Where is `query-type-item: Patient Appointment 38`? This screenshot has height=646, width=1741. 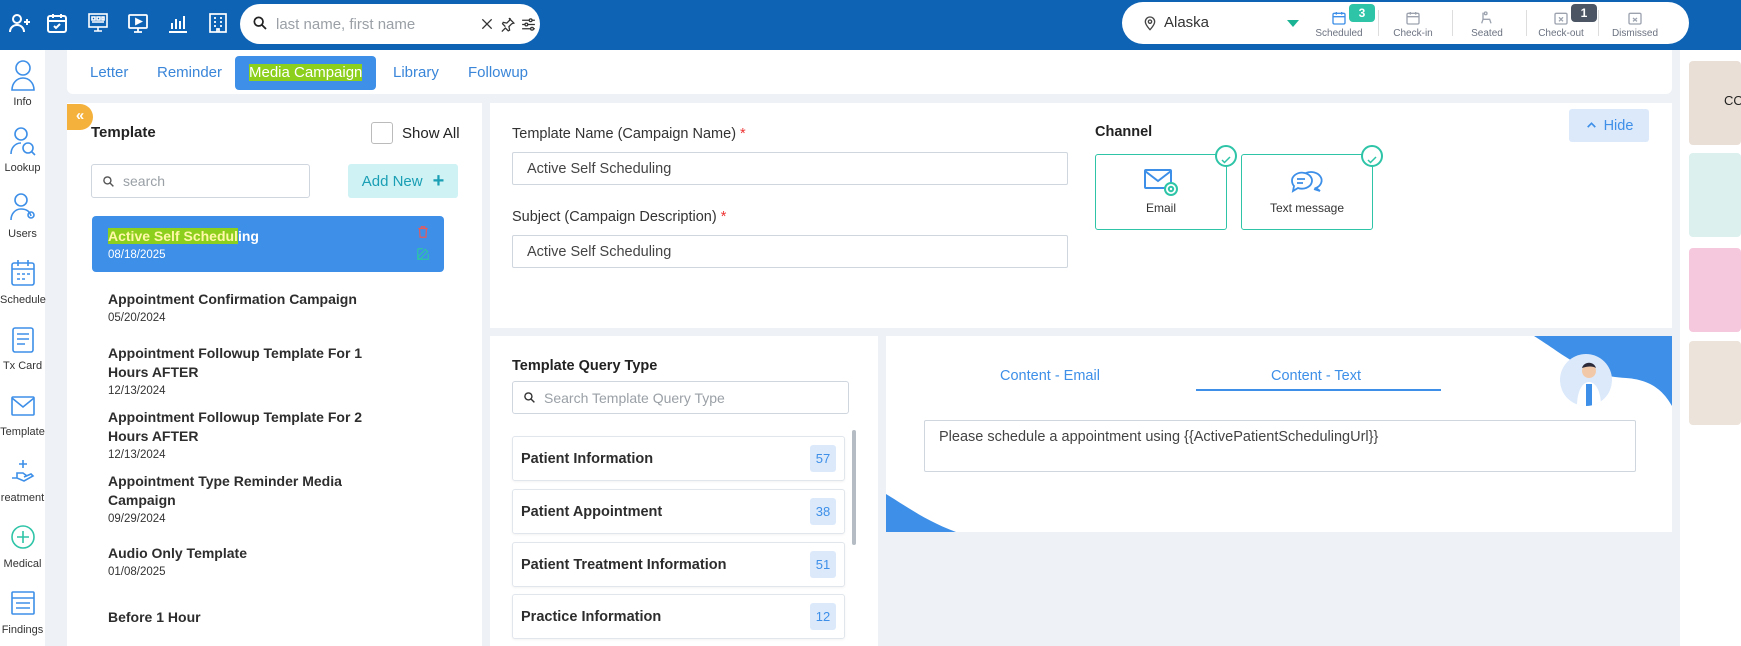
query-type-item: Patient Appointment 38 is located at coordinates (678, 511).